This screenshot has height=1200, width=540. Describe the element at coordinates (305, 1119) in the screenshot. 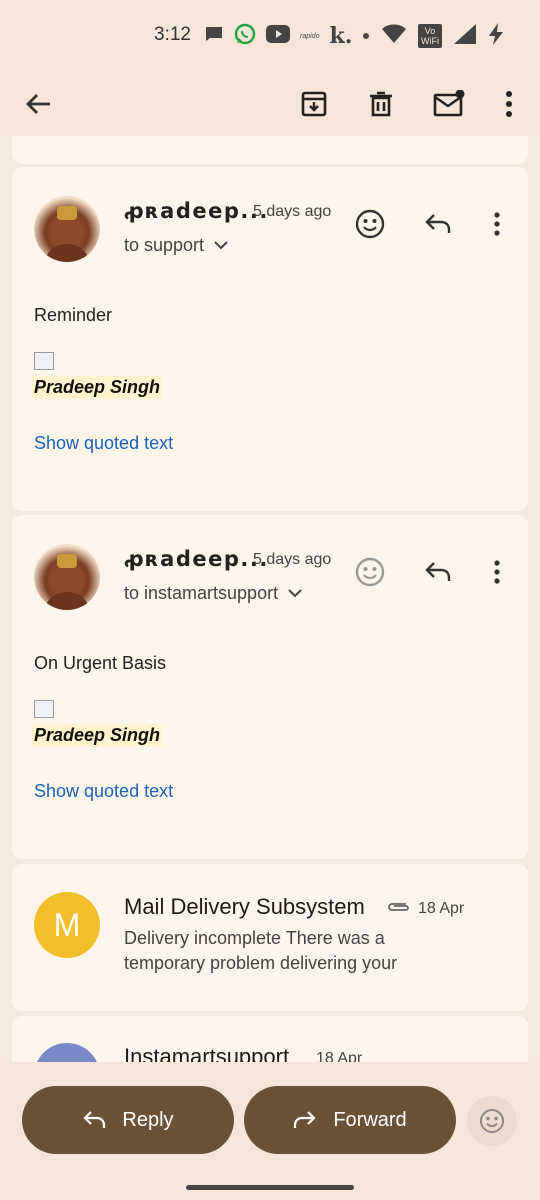

I see `forward-icon` at that location.